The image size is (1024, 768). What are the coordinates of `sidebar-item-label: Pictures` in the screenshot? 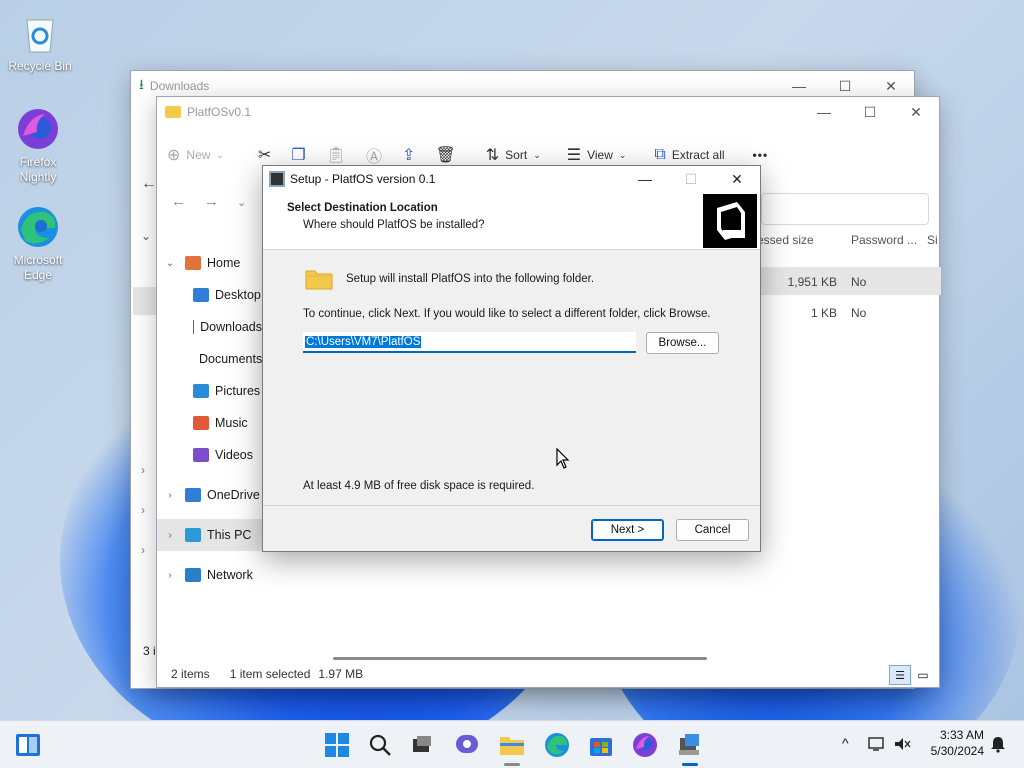 It's located at (238, 391).